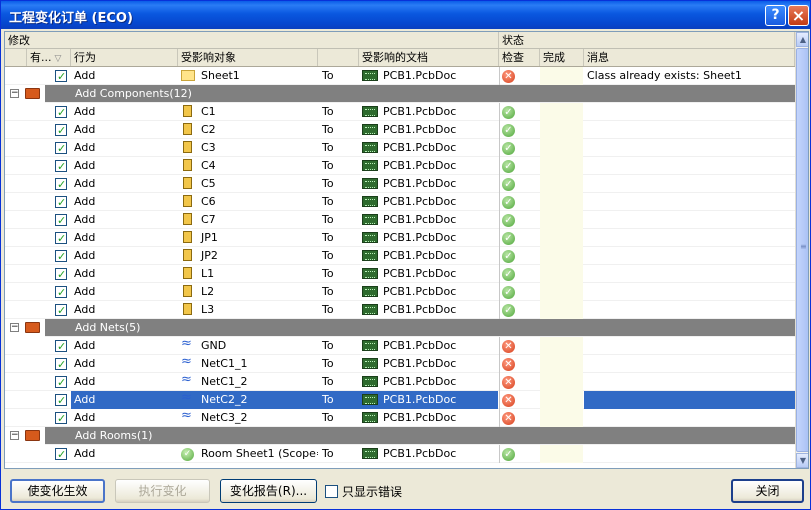 The width and height of the screenshot is (811, 510). Describe the element at coordinates (16, 57) in the screenshot. I see `expand-column-header` at that location.